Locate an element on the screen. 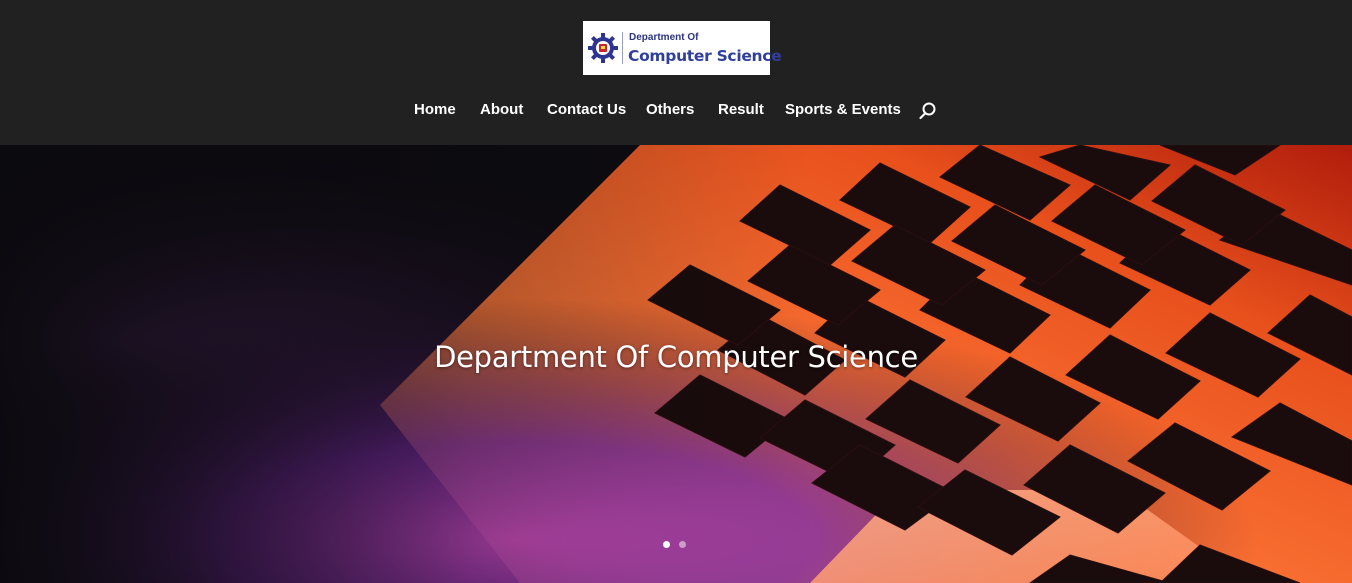 The image size is (1352, 583). hero-title: Department Of Computer Science is located at coordinates (676, 357).